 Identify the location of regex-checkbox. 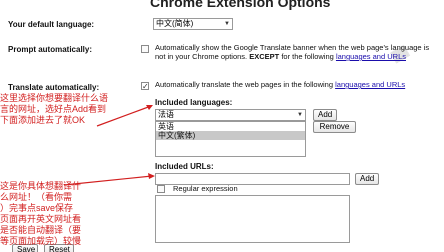
(161, 189).